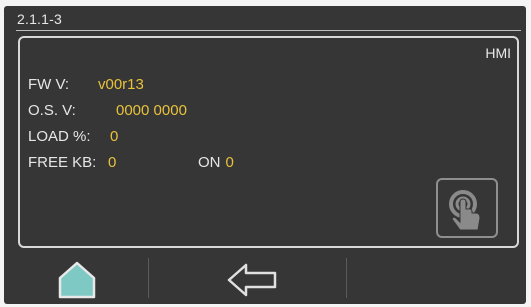 The width and height of the screenshot is (531, 307). I want to click on fw-version-label: FW V:, so click(49, 84).